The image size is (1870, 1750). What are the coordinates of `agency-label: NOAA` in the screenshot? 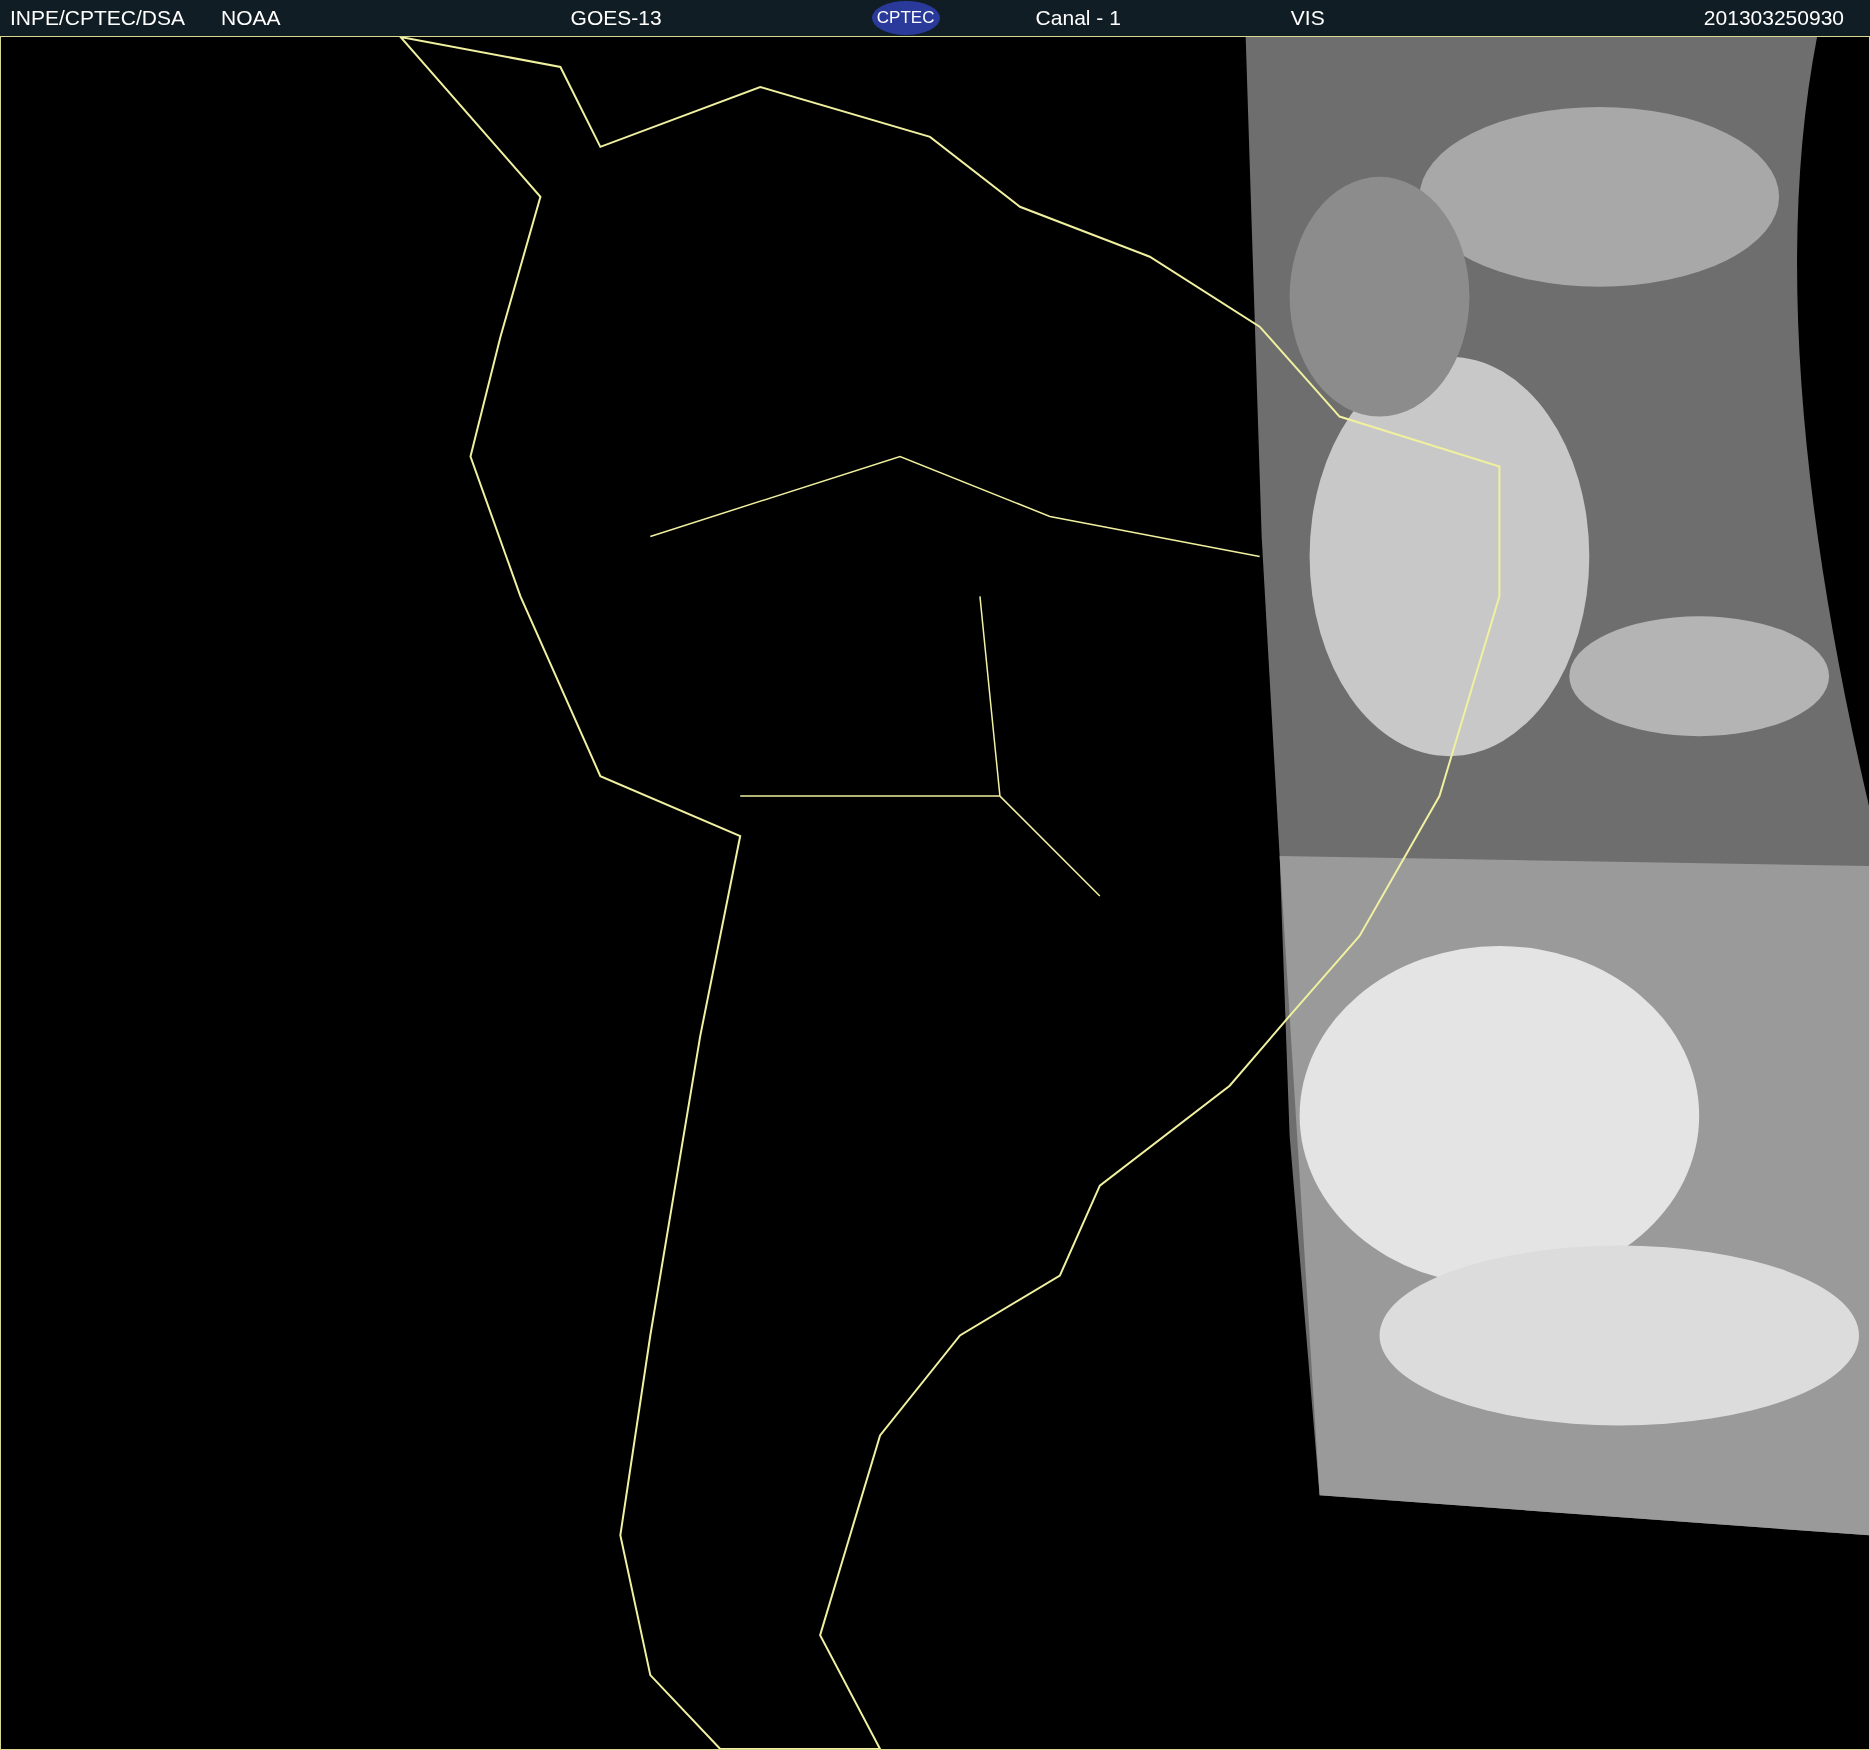 It's located at (251, 18).